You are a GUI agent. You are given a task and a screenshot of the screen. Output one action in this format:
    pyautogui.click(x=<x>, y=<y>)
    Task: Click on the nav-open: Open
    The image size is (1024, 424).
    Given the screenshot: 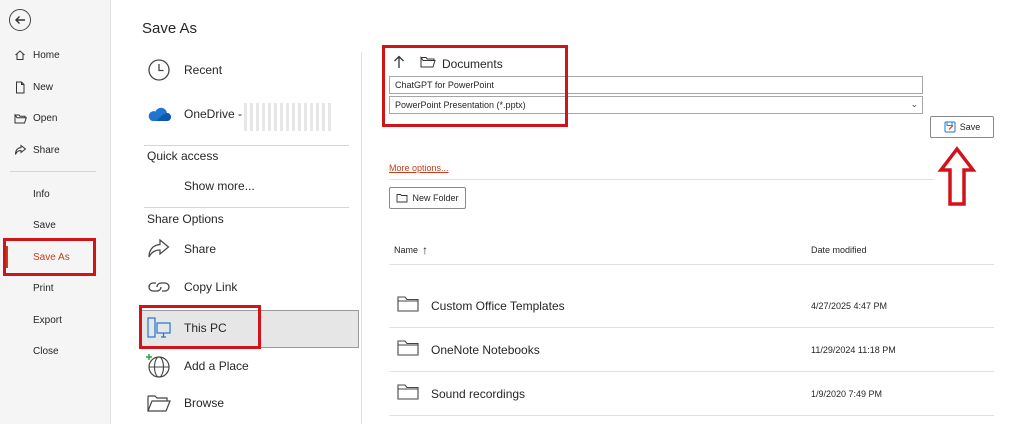 What is the action you would take?
    pyautogui.click(x=34, y=118)
    